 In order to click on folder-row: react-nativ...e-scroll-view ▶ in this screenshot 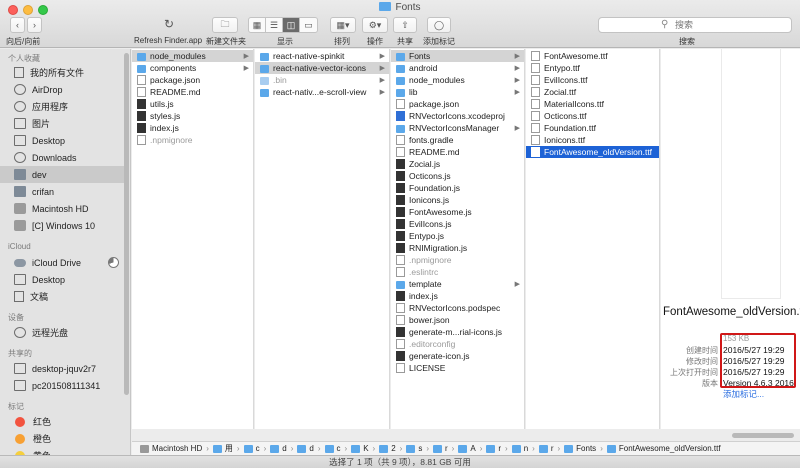, I will do `click(322, 92)`.